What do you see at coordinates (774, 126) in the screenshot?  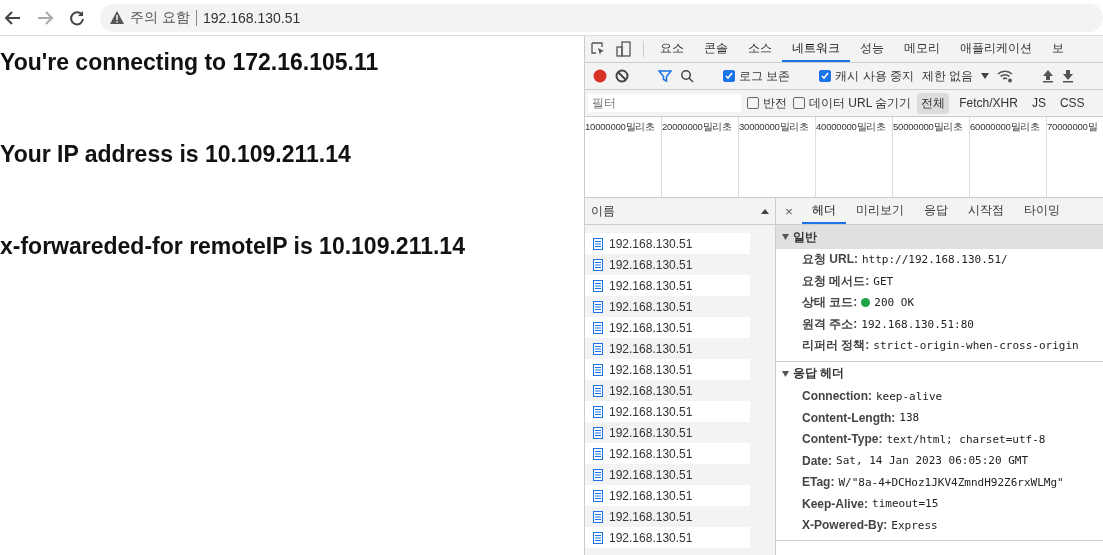 I see `timeline-tick-label: 30000000밀리초` at bounding box center [774, 126].